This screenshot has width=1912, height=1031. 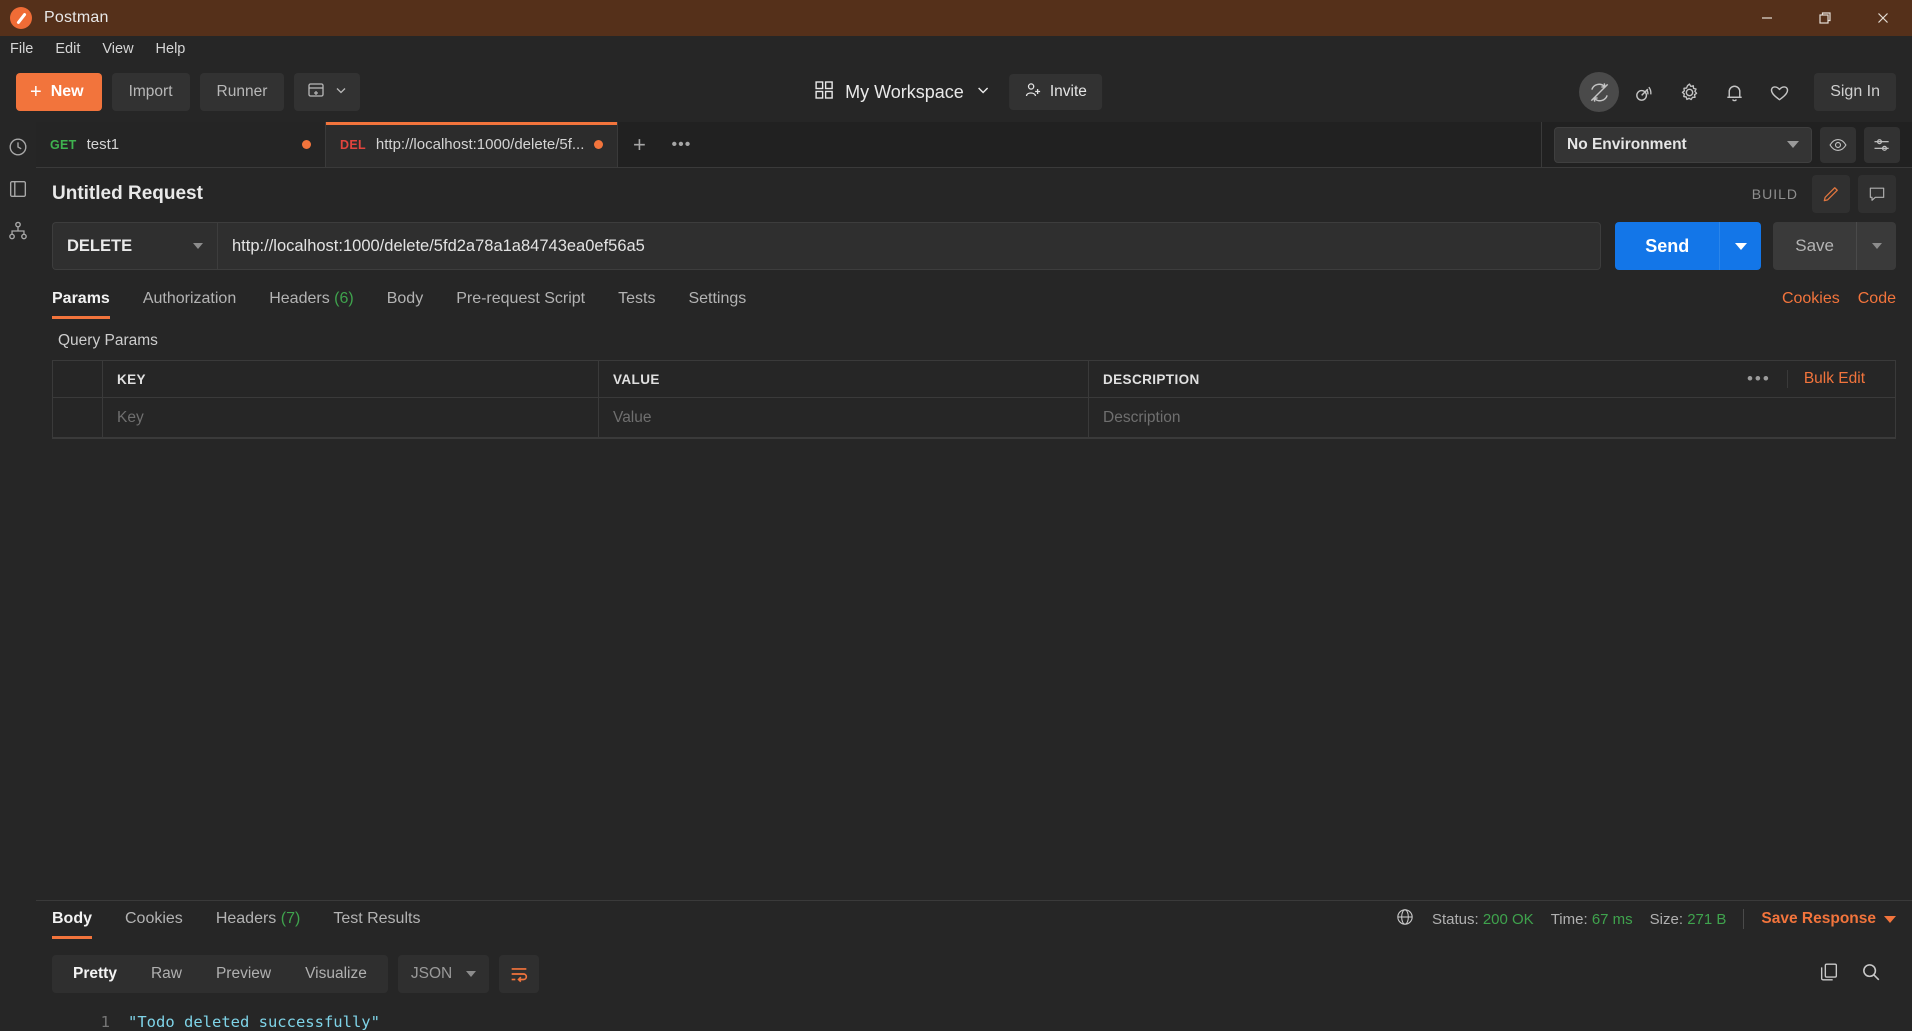 What do you see at coordinates (1877, 299) in the screenshot?
I see `code-link: Code` at bounding box center [1877, 299].